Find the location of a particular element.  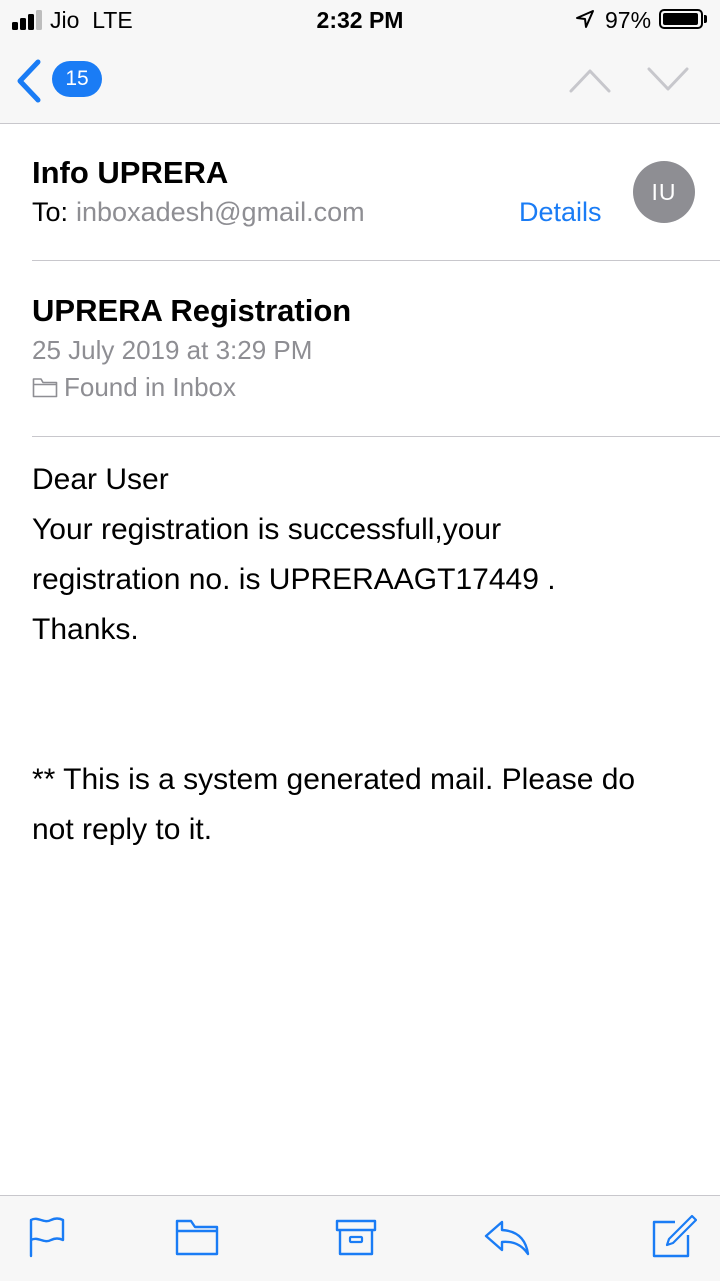

body-line: not reply to it. is located at coordinates (122, 829).